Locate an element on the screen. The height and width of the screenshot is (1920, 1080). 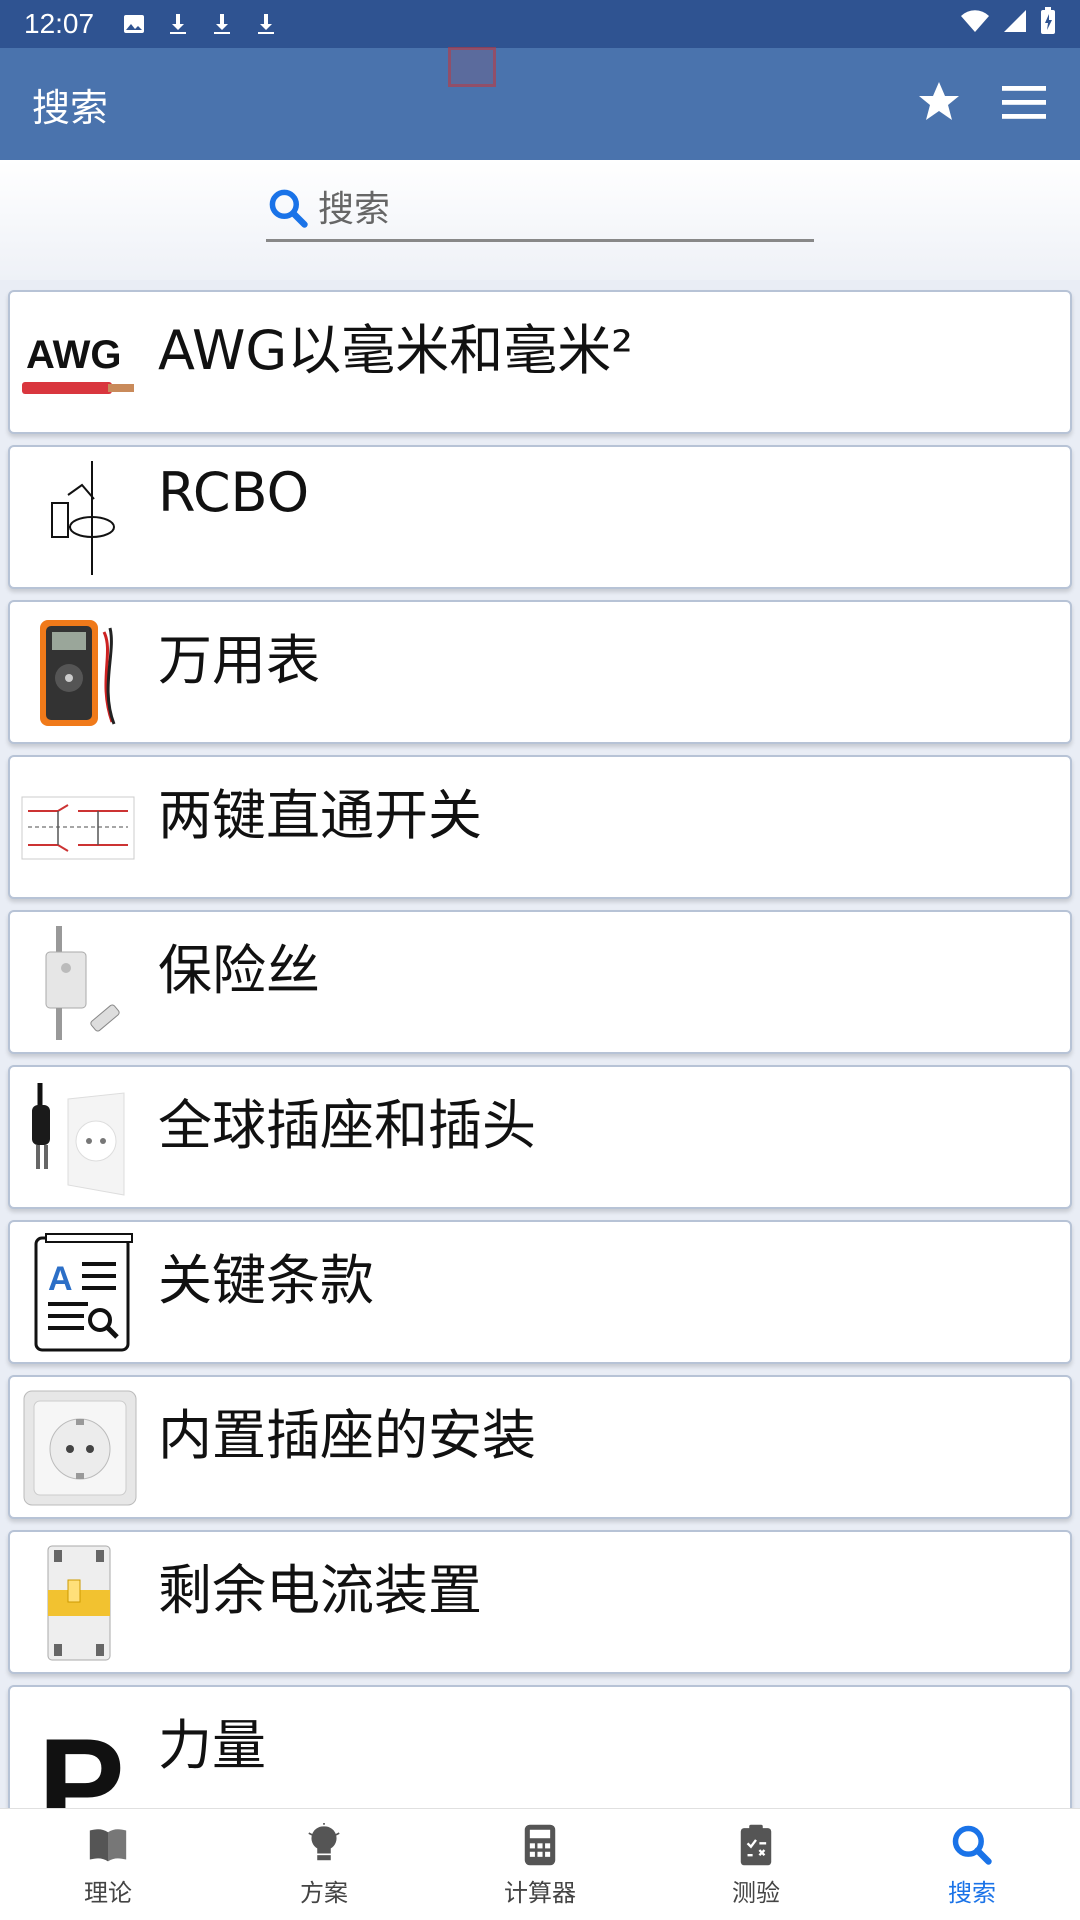
nav-search: 搜索 is located at coordinates (972, 1864).